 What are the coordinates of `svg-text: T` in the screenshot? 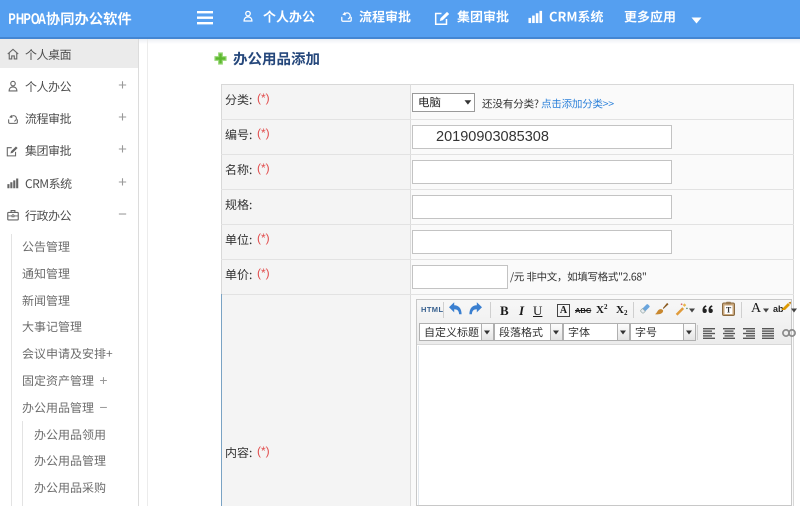 It's located at (729, 310).